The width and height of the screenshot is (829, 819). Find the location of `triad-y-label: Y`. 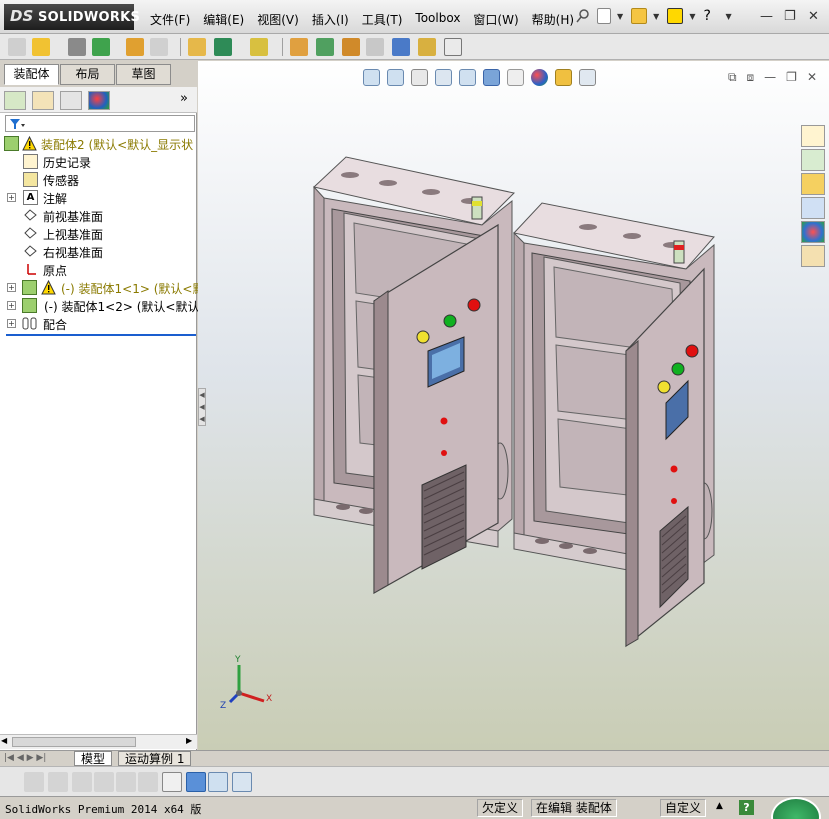

triad-y-label: Y is located at coordinates (238, 660).